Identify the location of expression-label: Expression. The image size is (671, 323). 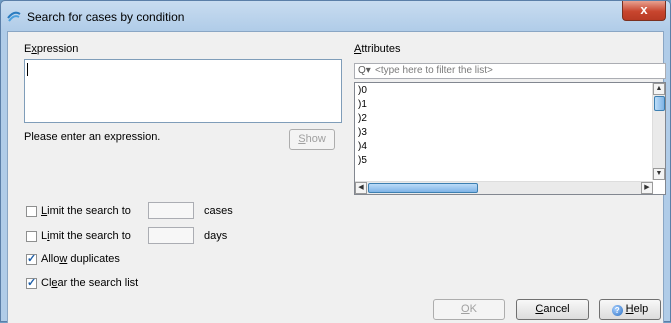
(51, 49).